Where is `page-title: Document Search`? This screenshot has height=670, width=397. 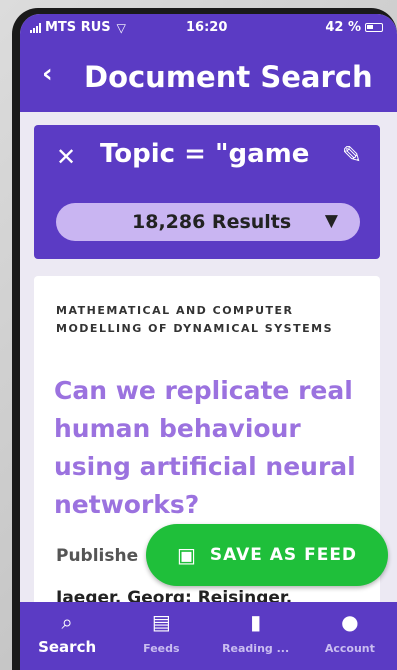 page-title: Document Search is located at coordinates (228, 77).